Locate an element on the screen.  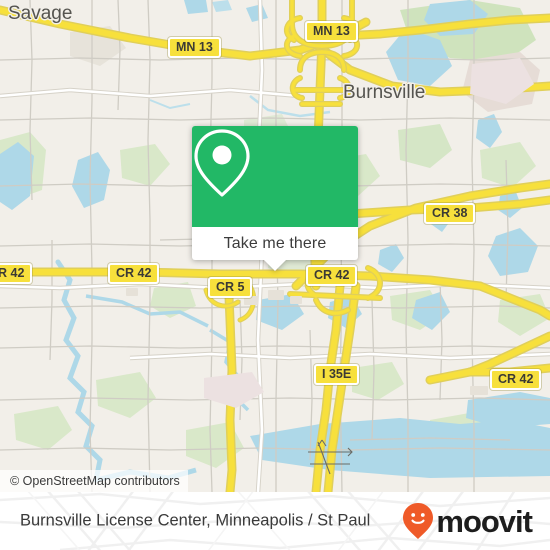
road-shield-mn13-east: MN 13 is located at coordinates (331, 31).